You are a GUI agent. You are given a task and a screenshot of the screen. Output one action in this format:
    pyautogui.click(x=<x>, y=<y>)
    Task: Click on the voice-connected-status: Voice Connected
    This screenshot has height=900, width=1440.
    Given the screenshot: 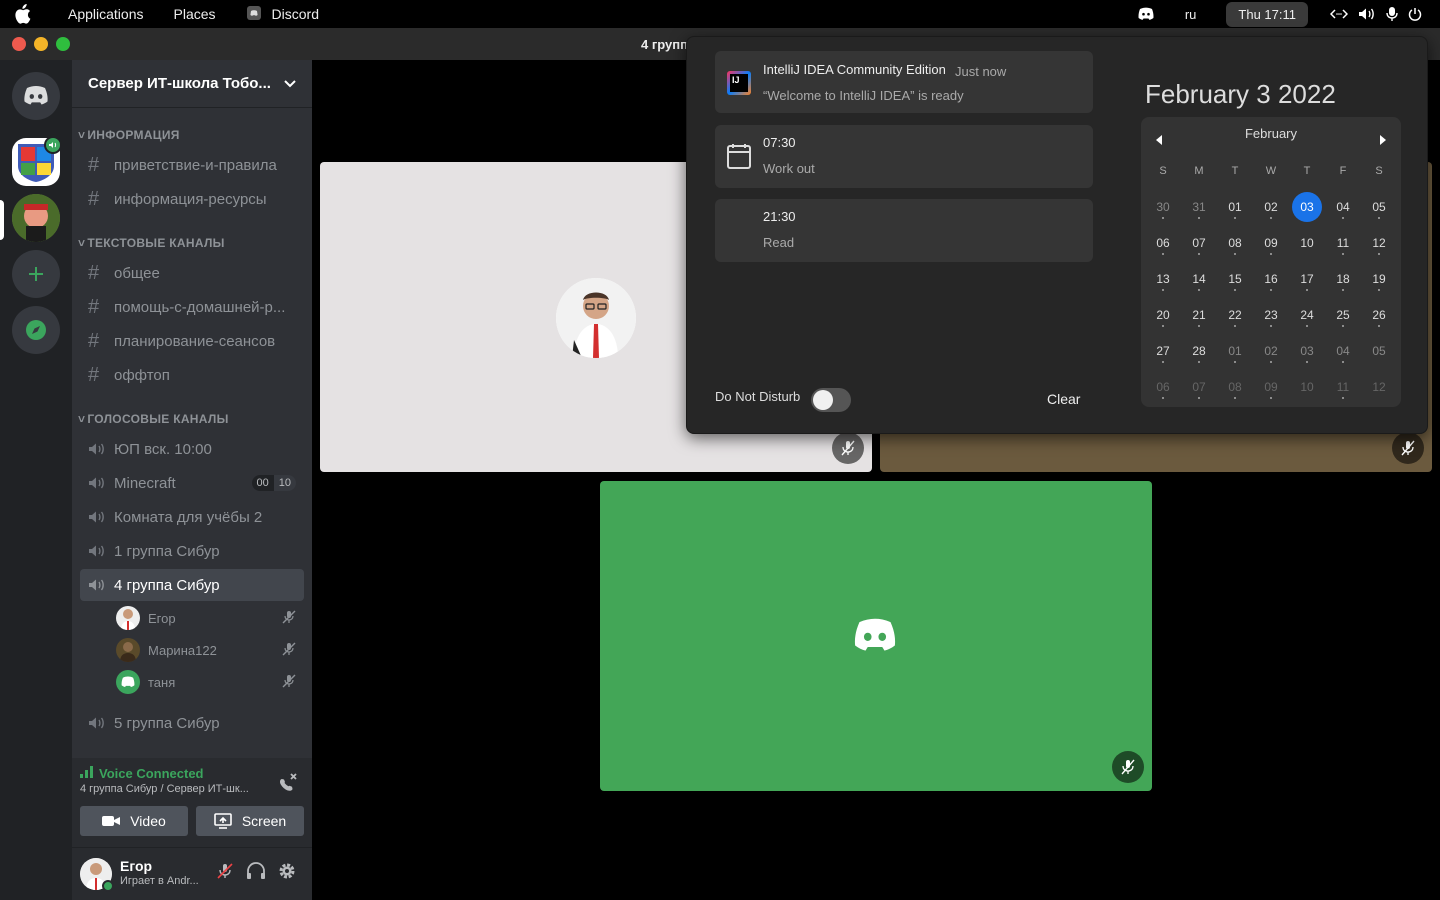 What is the action you would take?
    pyautogui.click(x=142, y=773)
    